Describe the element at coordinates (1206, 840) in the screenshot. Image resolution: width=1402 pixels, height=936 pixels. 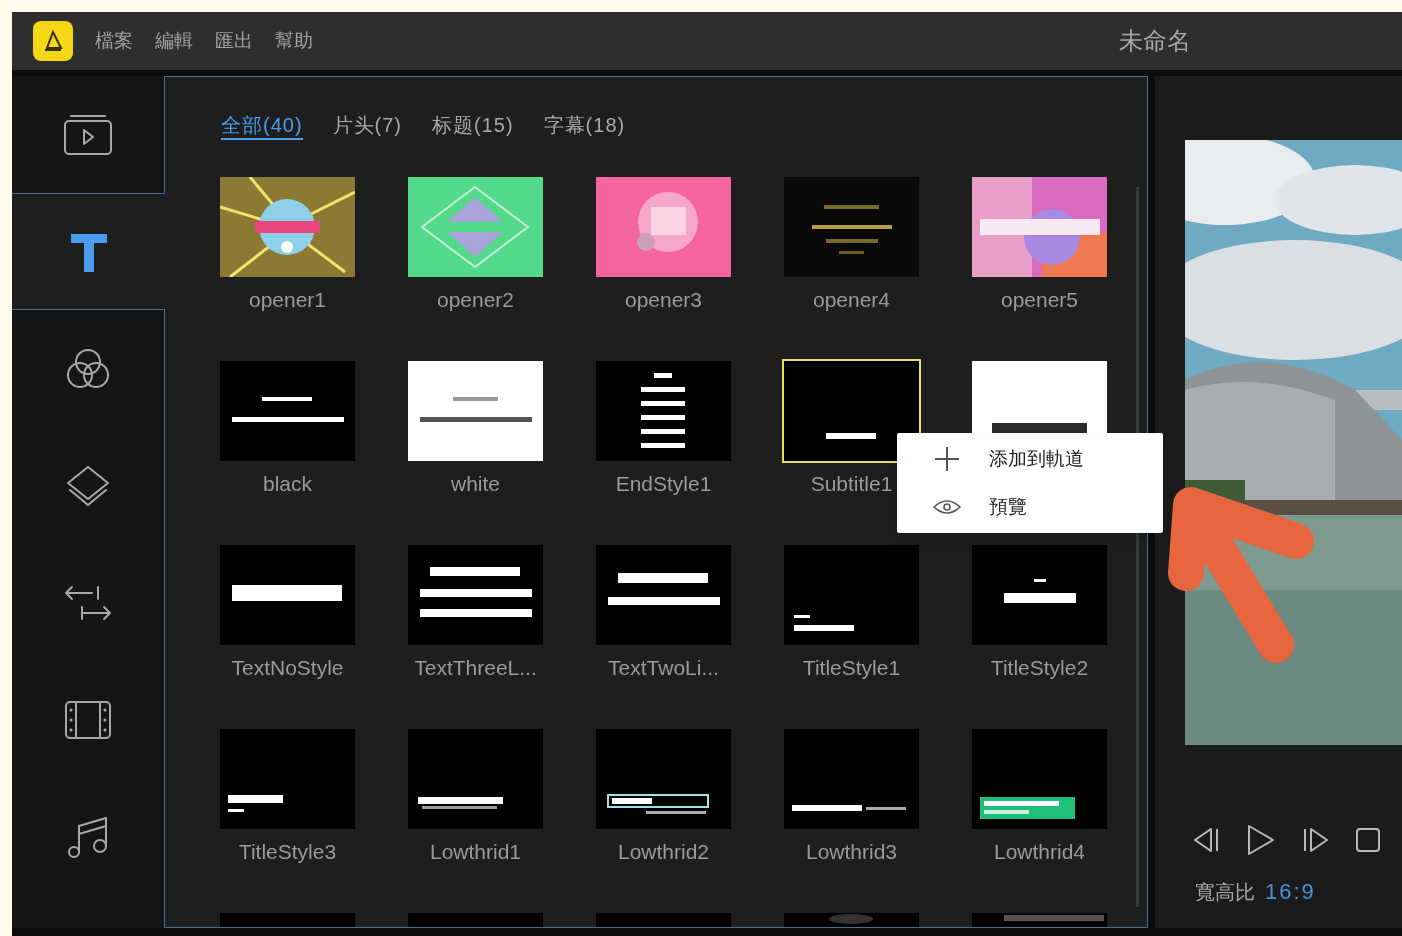
I see `previous-frame-button` at that location.